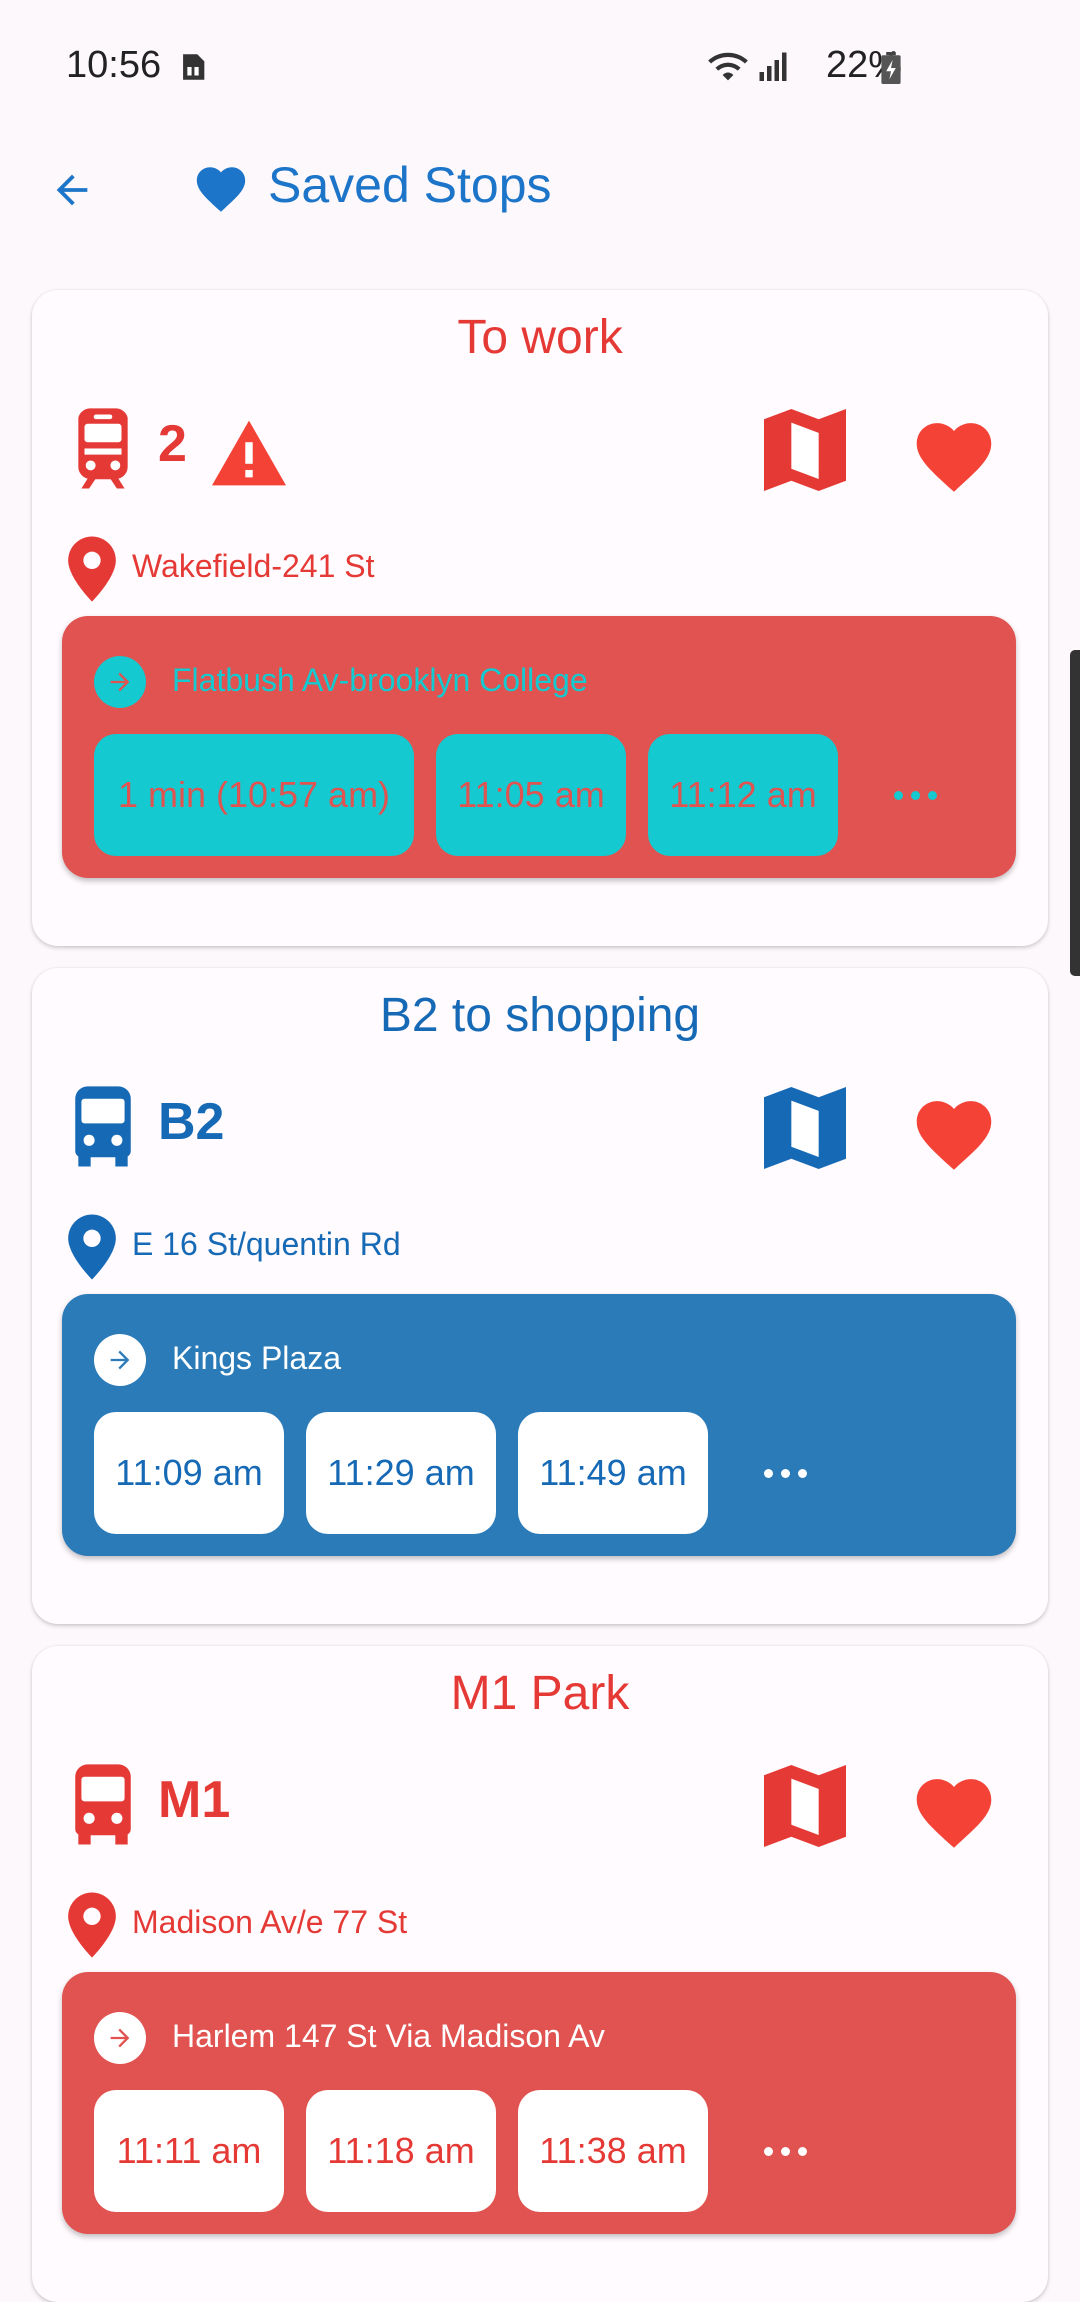  Describe the element at coordinates (266, 1244) in the screenshot. I see `stop-name: E 16 St/quentin Rd` at that location.